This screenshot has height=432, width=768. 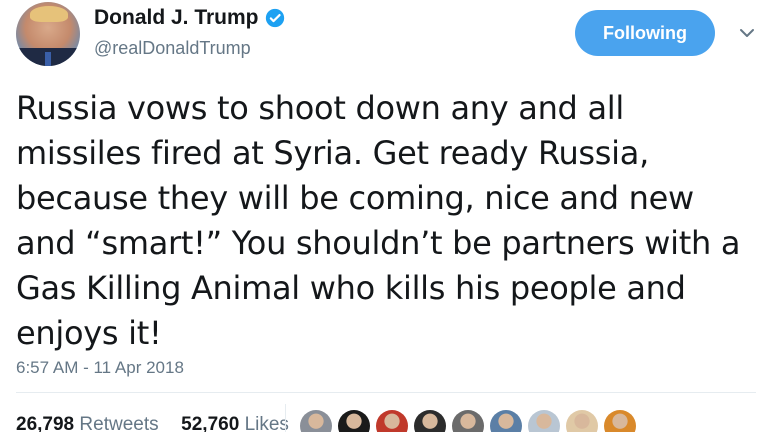 What do you see at coordinates (386, 392) in the screenshot?
I see `divider` at bounding box center [386, 392].